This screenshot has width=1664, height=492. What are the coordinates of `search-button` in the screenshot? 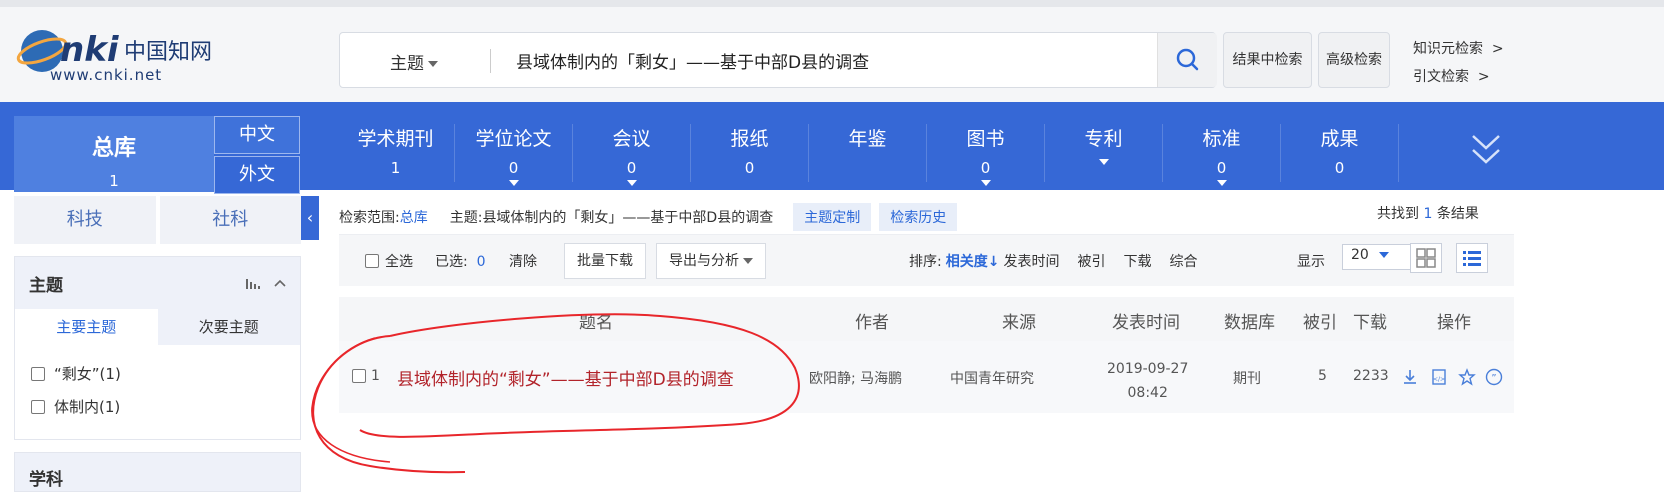 It's located at (1187, 60).